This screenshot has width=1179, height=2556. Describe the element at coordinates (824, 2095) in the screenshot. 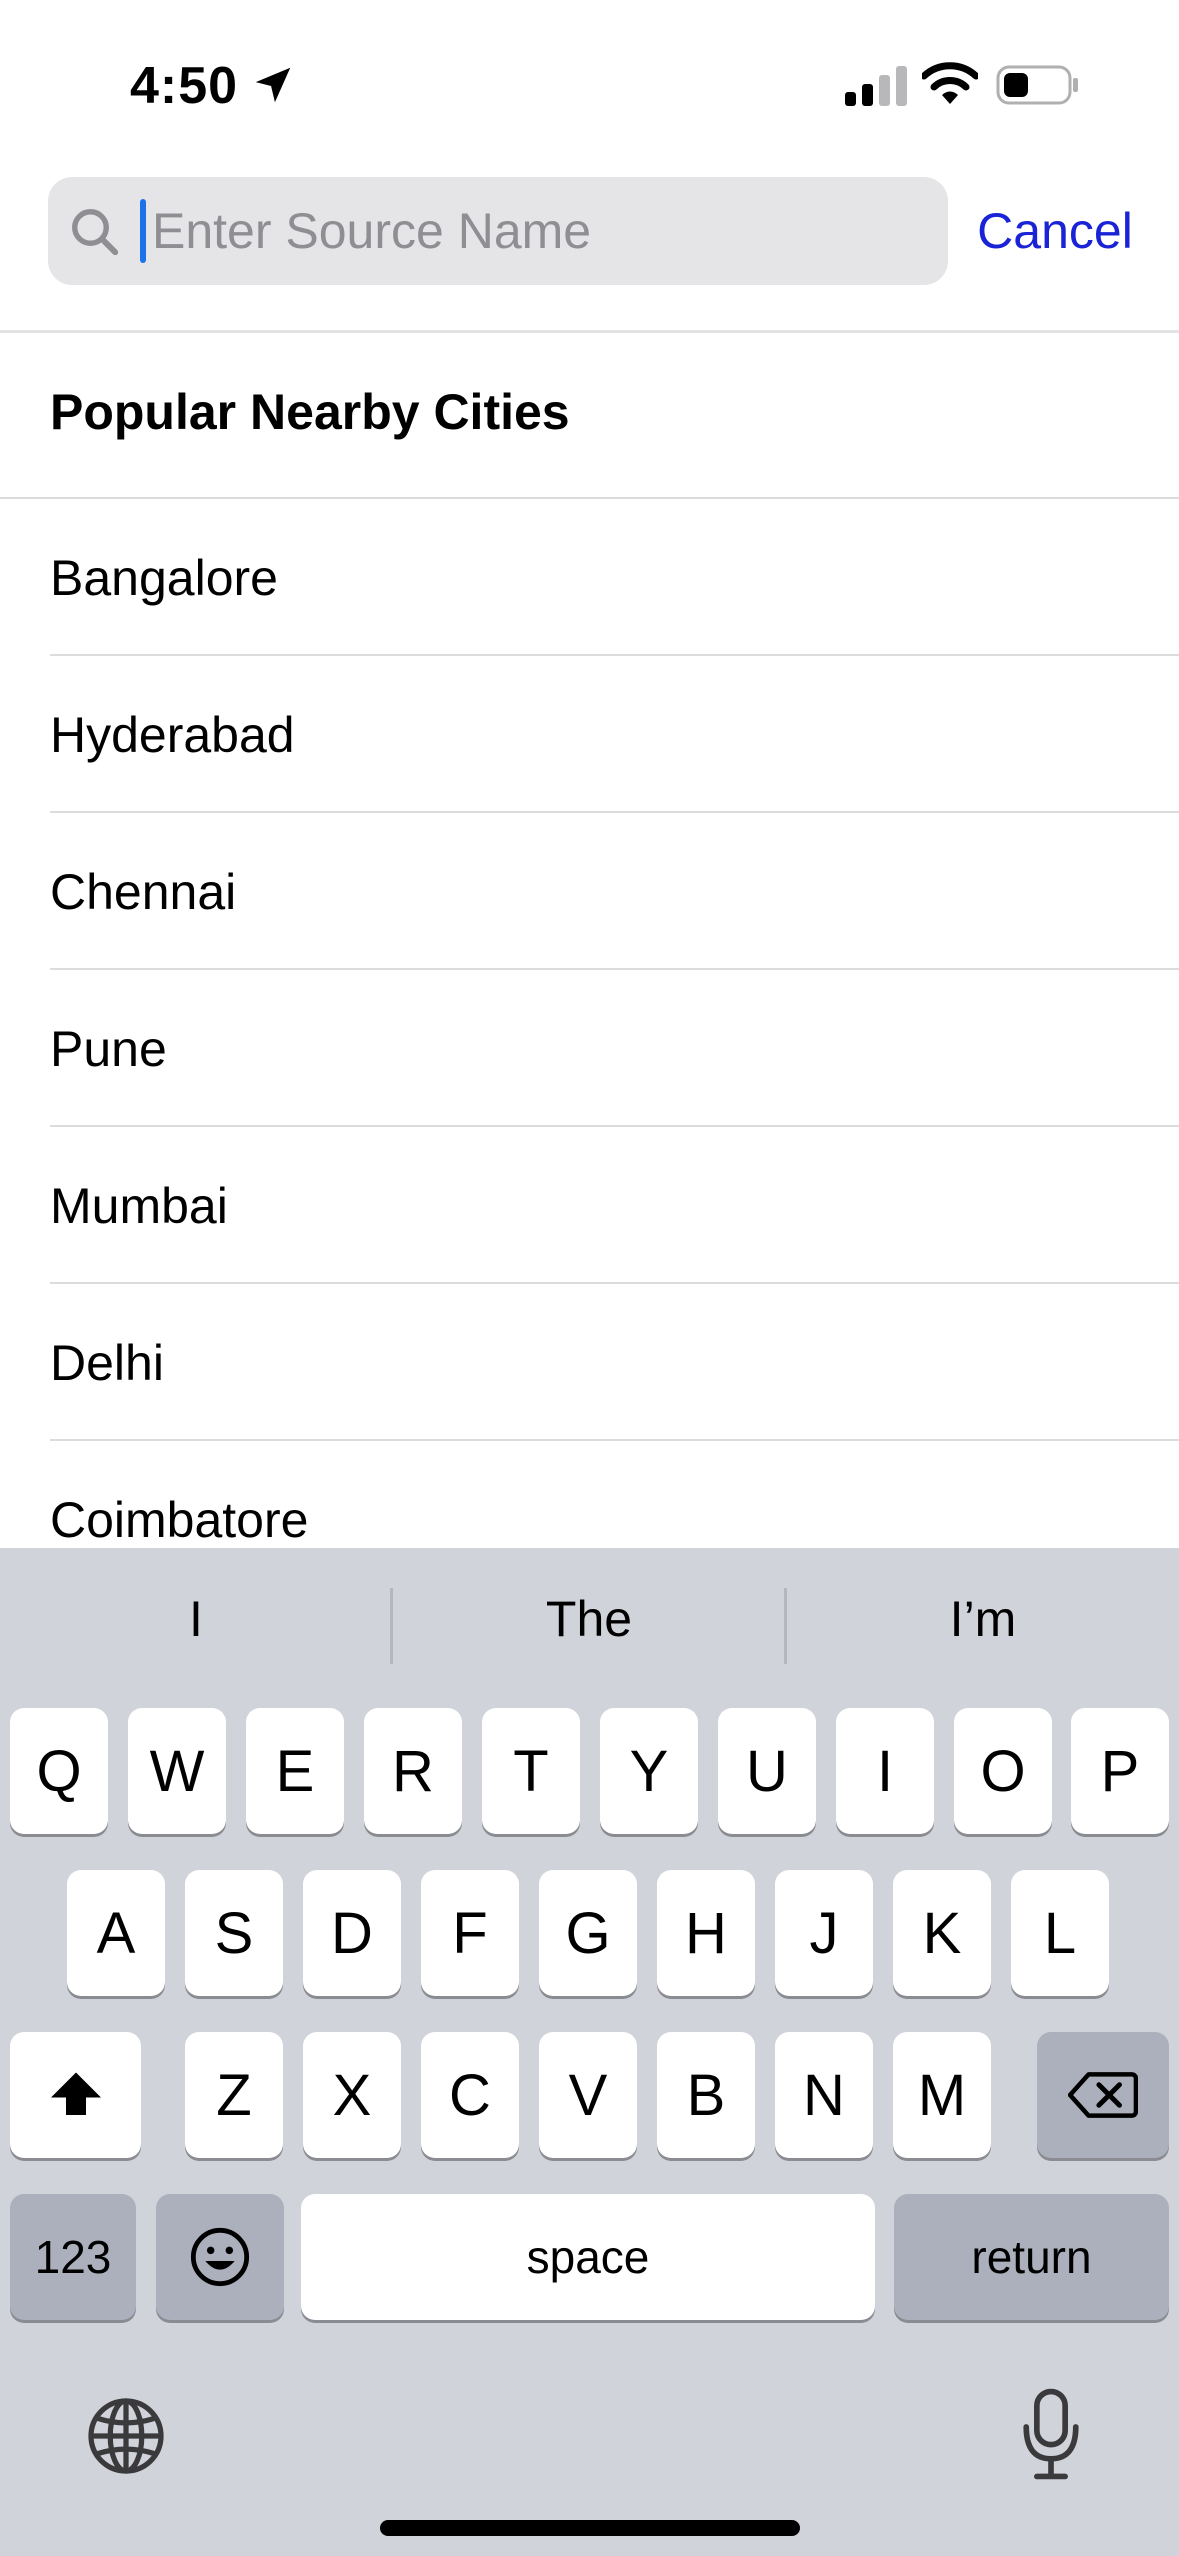

I see `key-n: N` at that location.